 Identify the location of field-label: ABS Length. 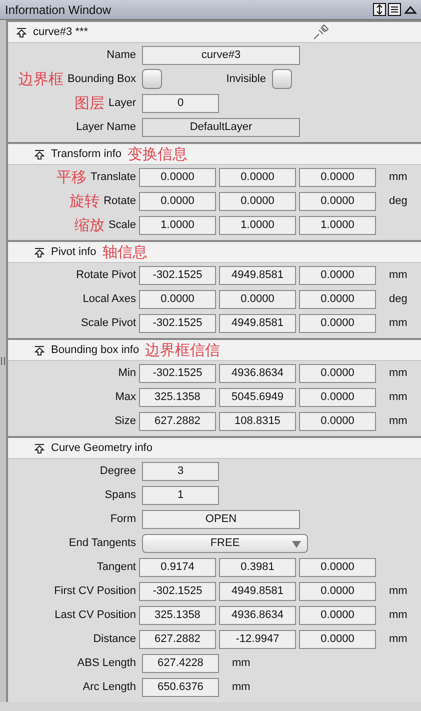
(106, 663).